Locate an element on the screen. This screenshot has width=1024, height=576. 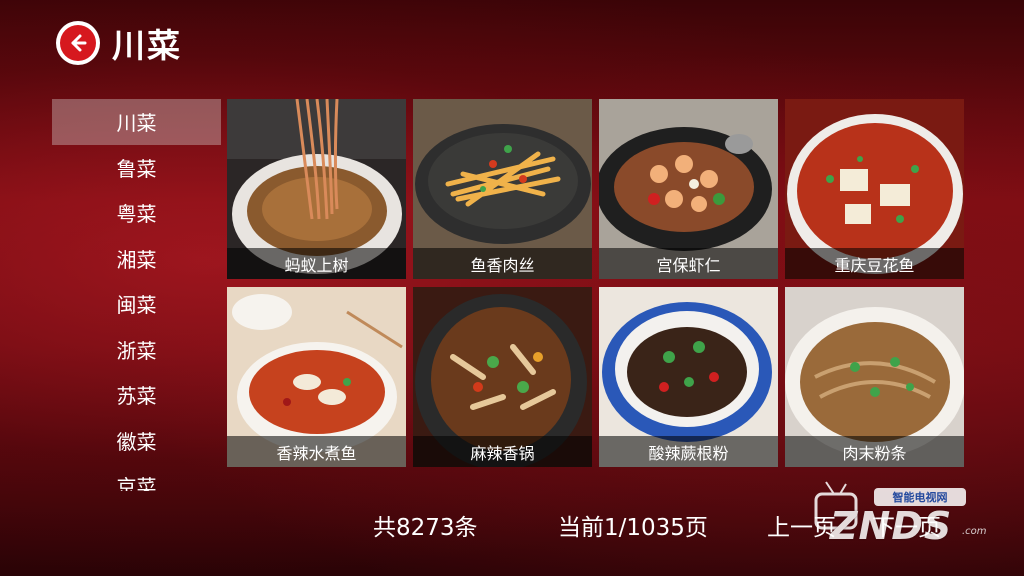
dish-card: 麻辣香锅 is located at coordinates (502, 377).